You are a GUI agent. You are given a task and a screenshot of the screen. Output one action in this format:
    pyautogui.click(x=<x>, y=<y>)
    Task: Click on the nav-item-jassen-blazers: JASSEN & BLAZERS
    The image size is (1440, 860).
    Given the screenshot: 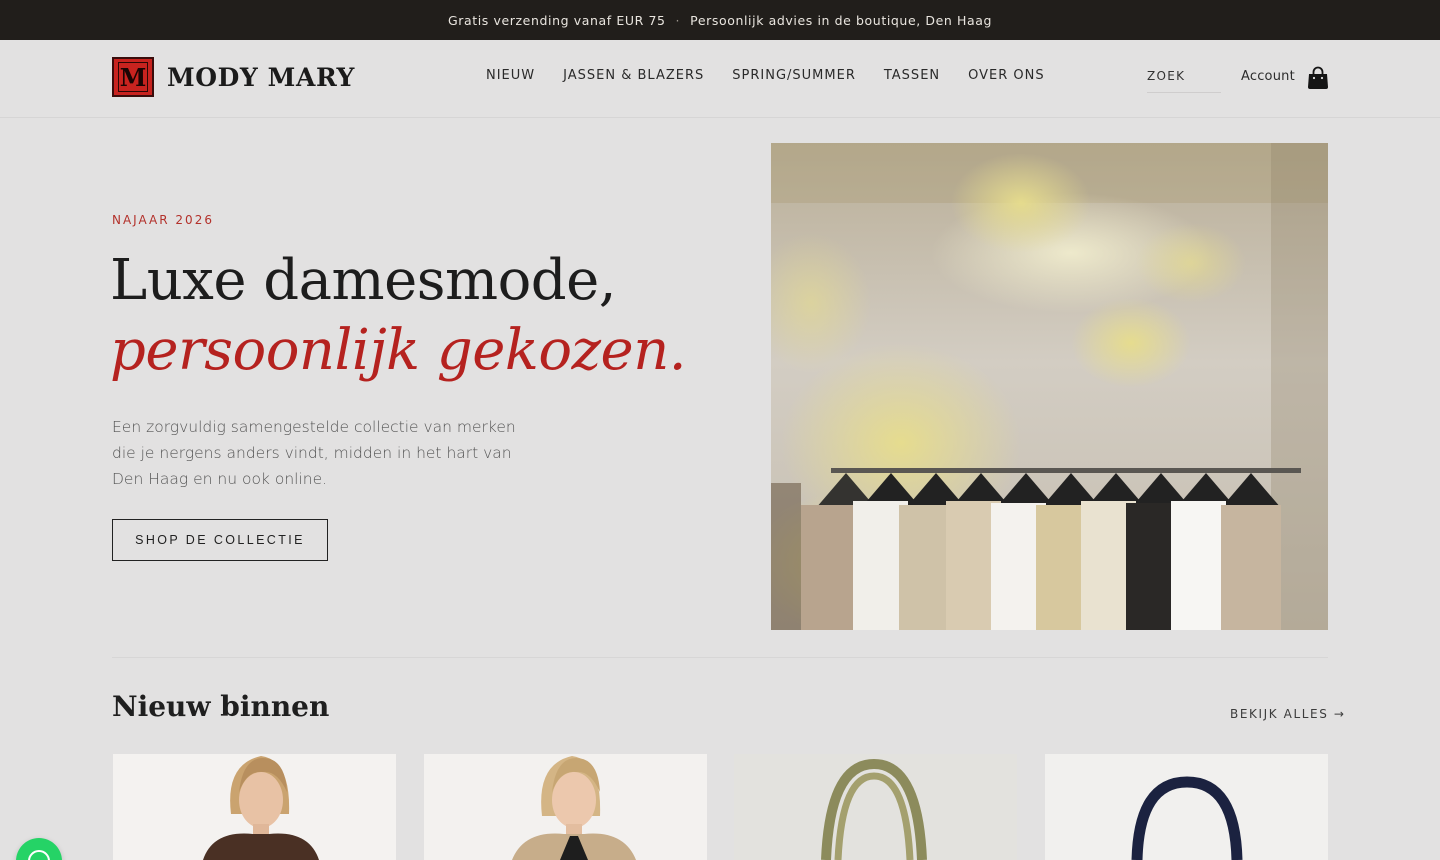 What is the action you would take?
    pyautogui.click(x=633, y=75)
    